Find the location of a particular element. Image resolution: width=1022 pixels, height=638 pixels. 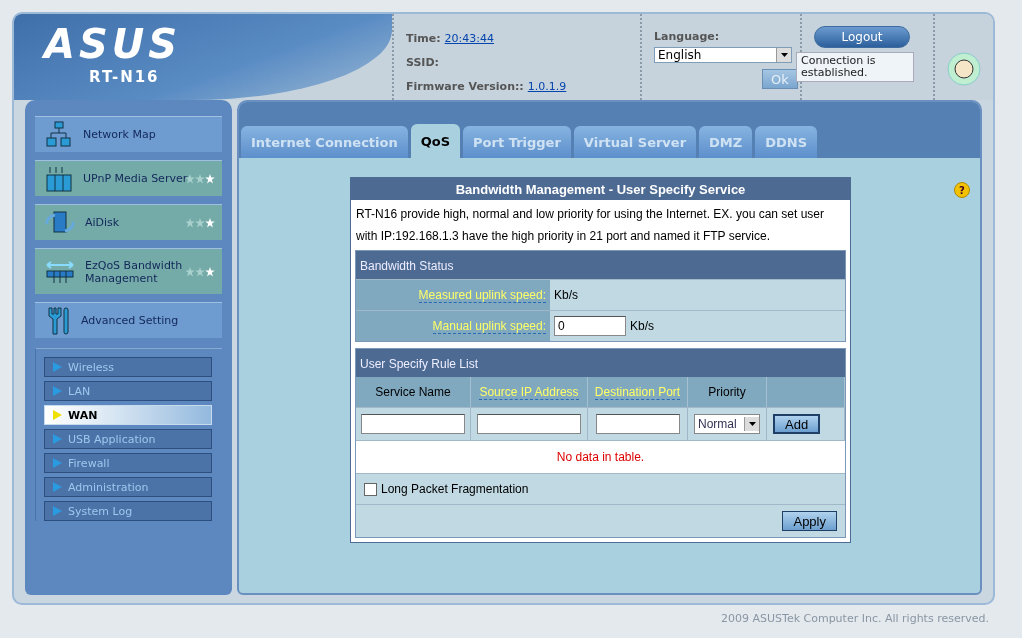

language-label: Language: is located at coordinates (687, 36).